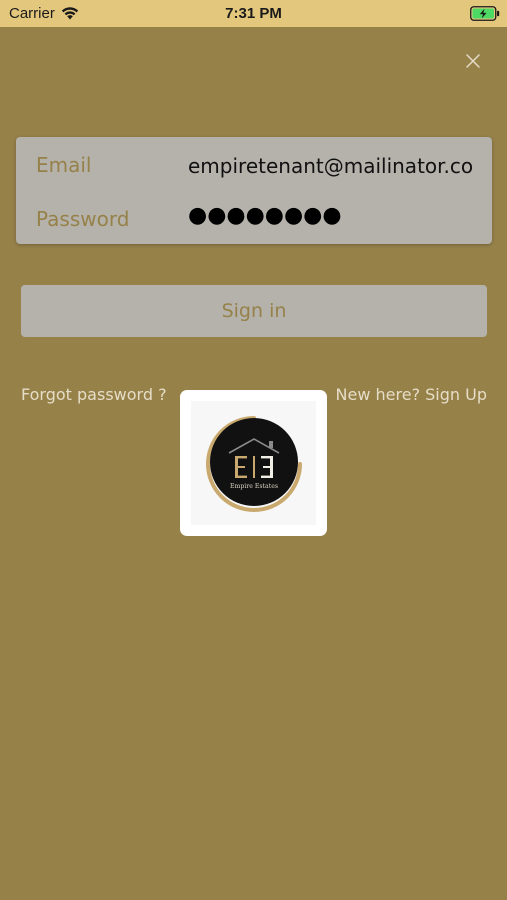  I want to click on logo-container: Empire Estates, so click(253, 463).